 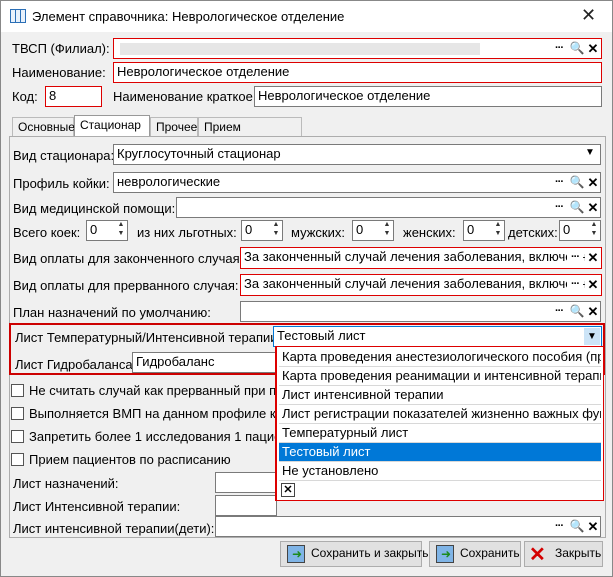 What do you see at coordinates (246, 482) in the screenshot?
I see `assign-sheet-field` at bounding box center [246, 482].